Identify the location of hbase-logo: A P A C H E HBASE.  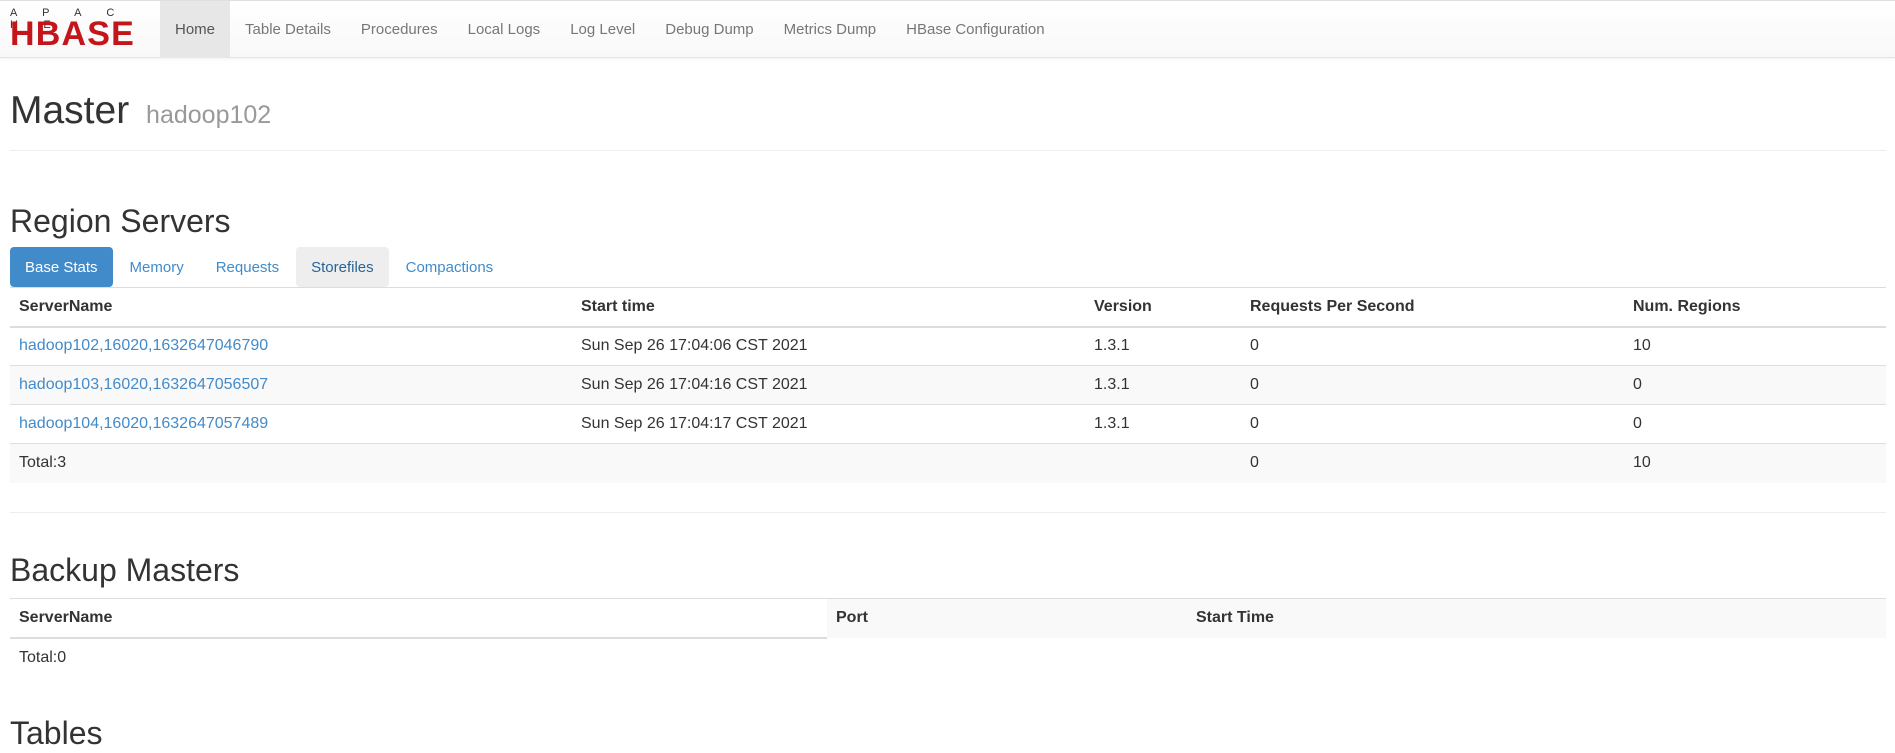
(80, 29).